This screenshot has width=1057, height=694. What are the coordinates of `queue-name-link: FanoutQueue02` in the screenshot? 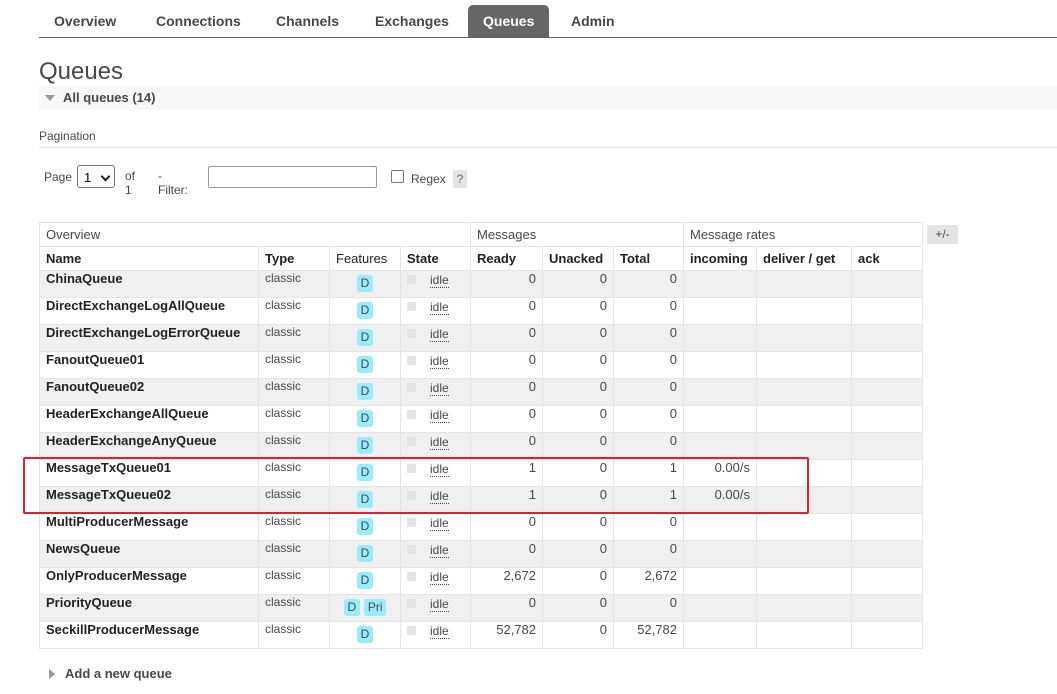 It's located at (149, 392).